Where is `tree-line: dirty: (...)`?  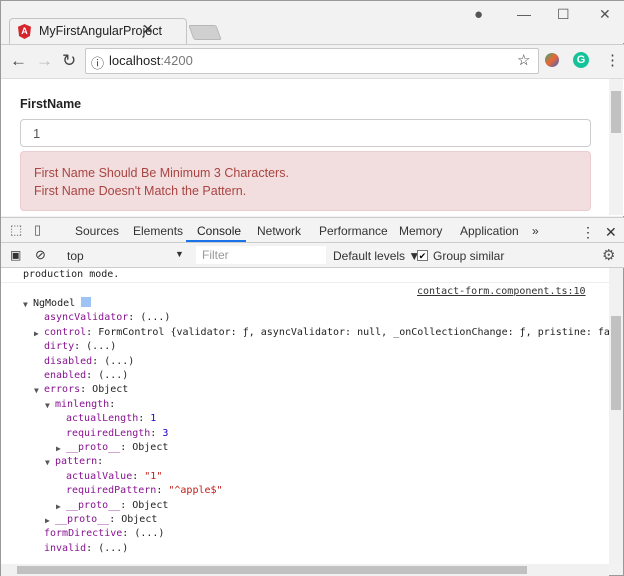 tree-line: dirty: (...) is located at coordinates (80, 347).